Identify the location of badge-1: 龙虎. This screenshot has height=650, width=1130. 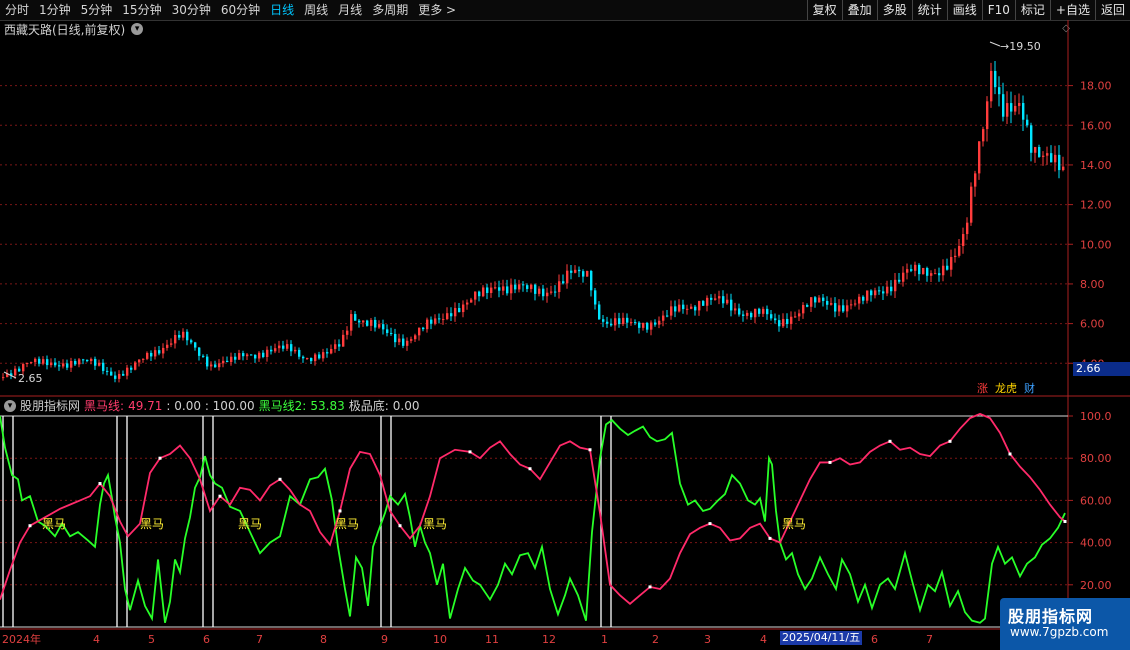
(1006, 388).